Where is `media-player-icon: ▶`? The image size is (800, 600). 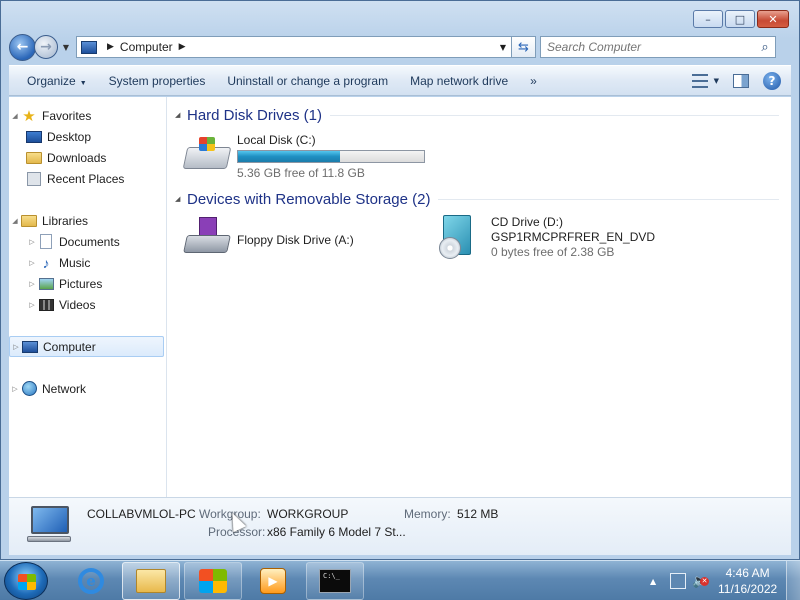 media-player-icon: ▶ is located at coordinates (273, 581).